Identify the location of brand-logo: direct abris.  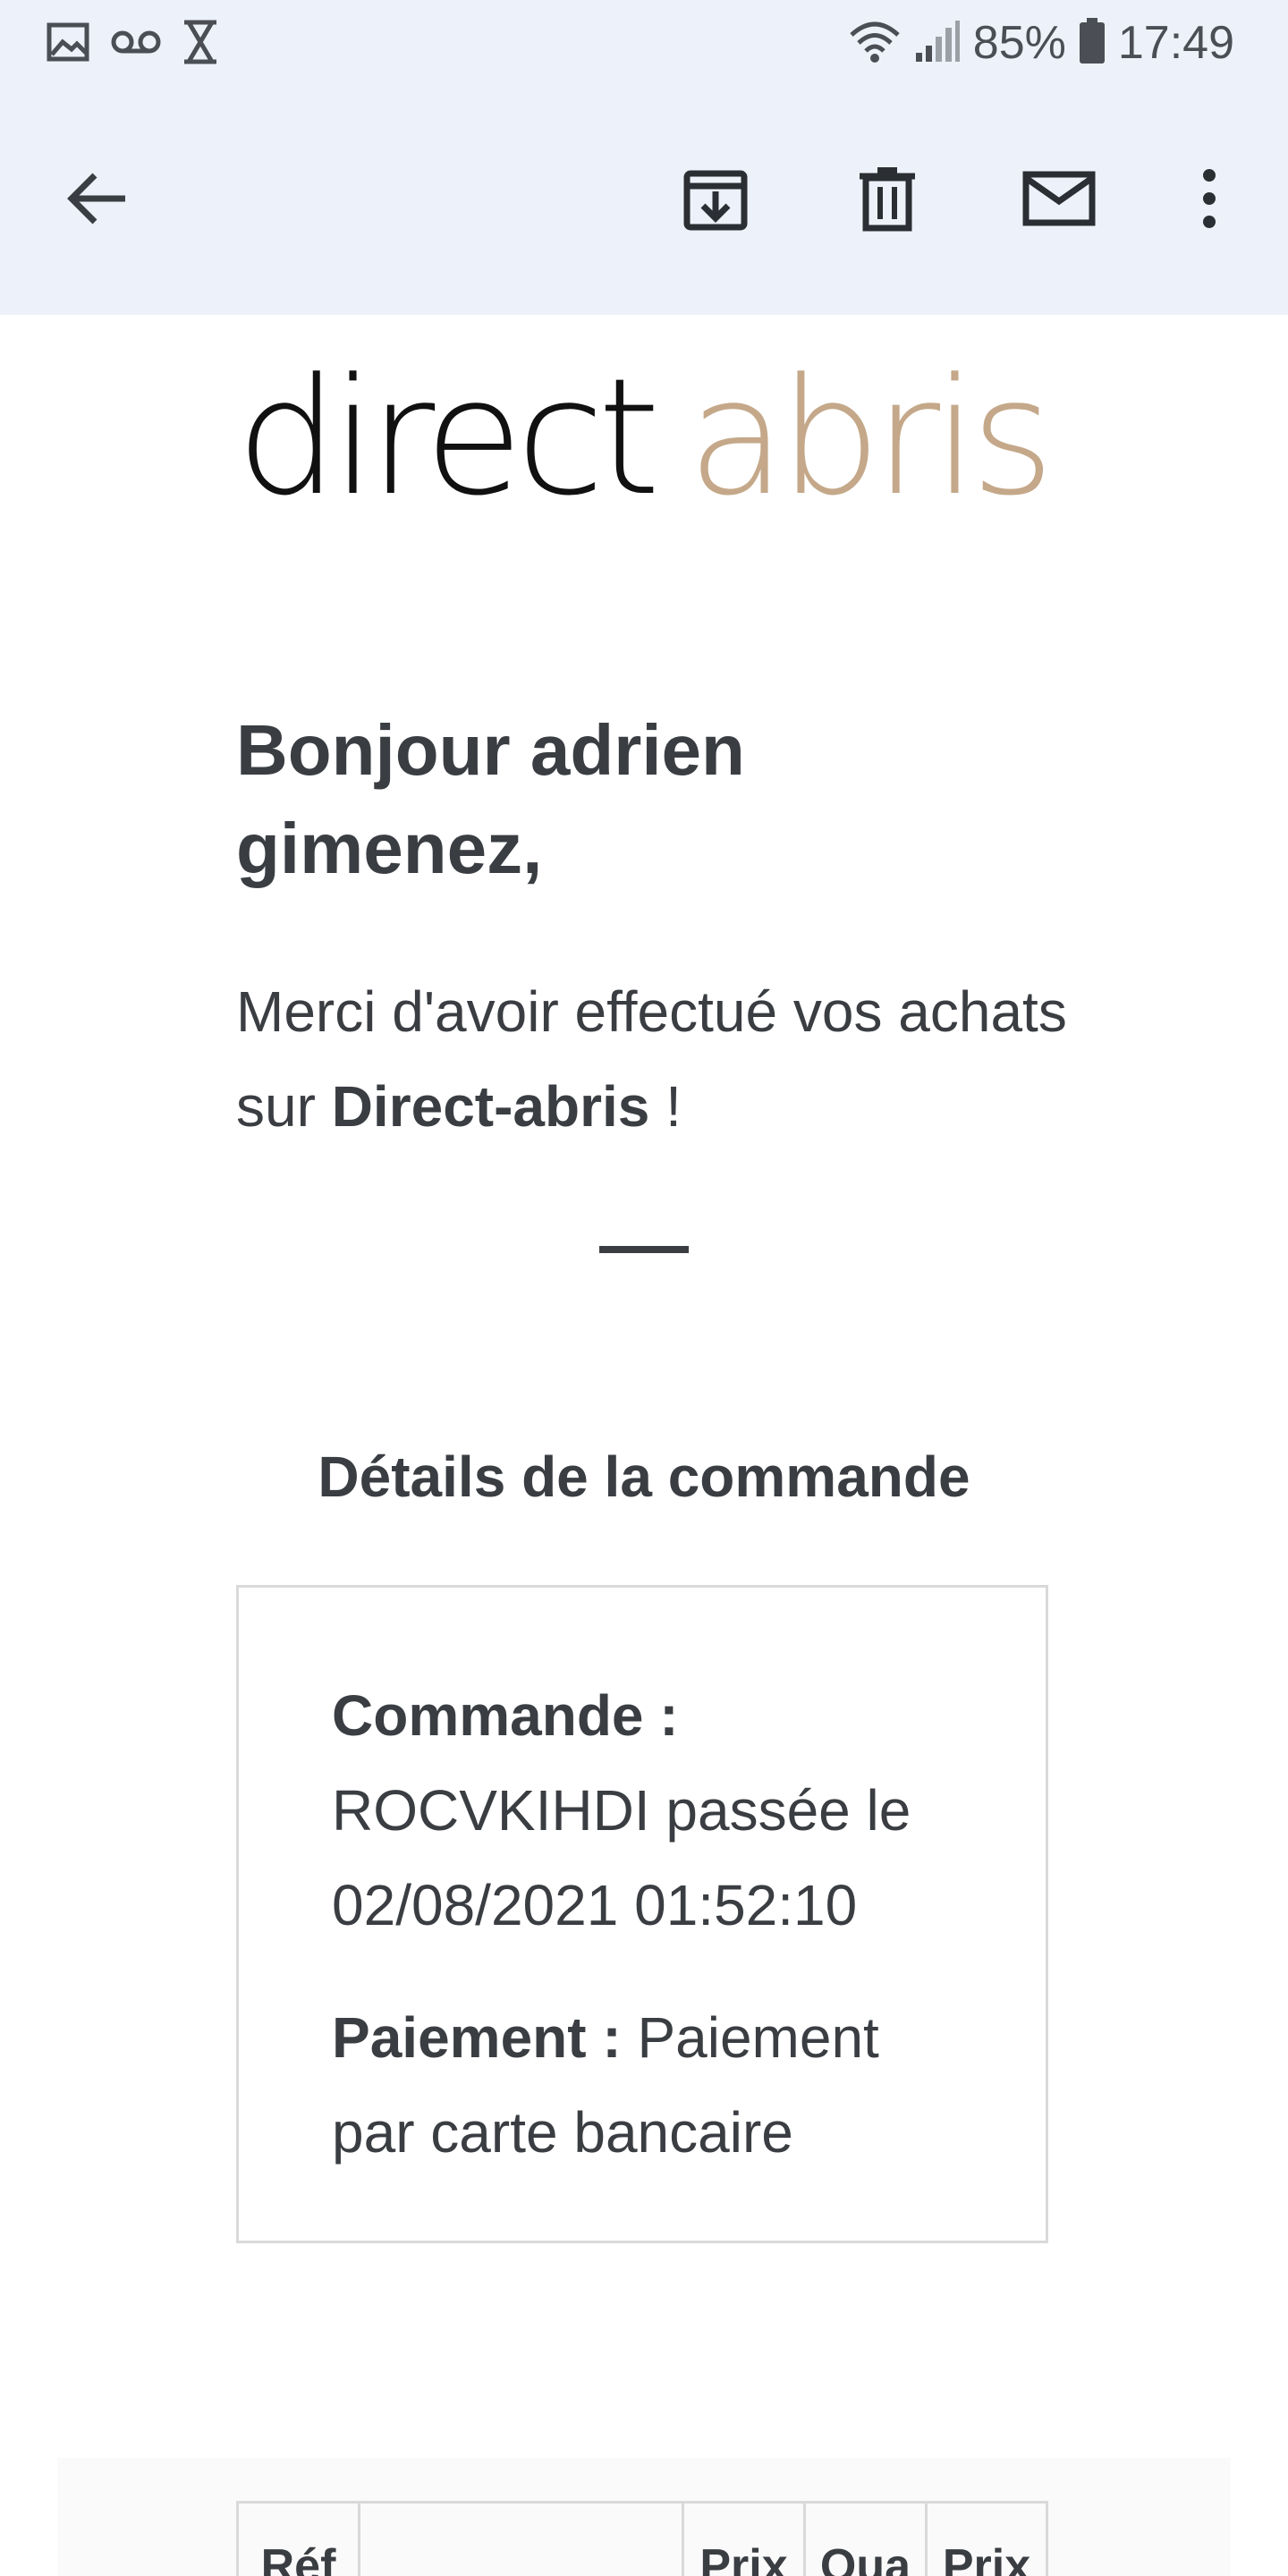
(645, 437).